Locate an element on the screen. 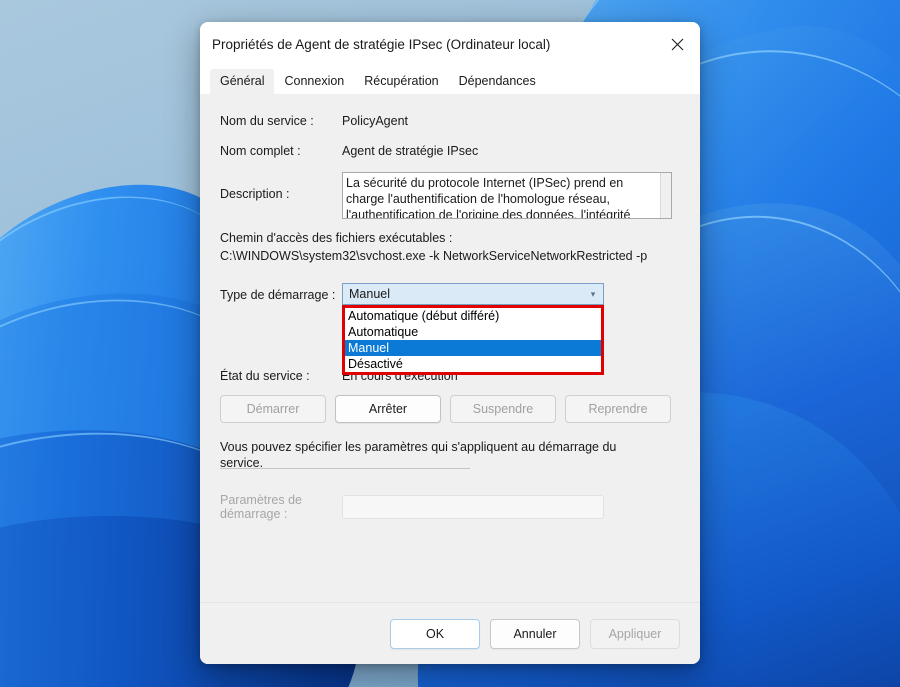 The width and height of the screenshot is (900, 687). dropdown-option-automatique: Automatique is located at coordinates (473, 332).